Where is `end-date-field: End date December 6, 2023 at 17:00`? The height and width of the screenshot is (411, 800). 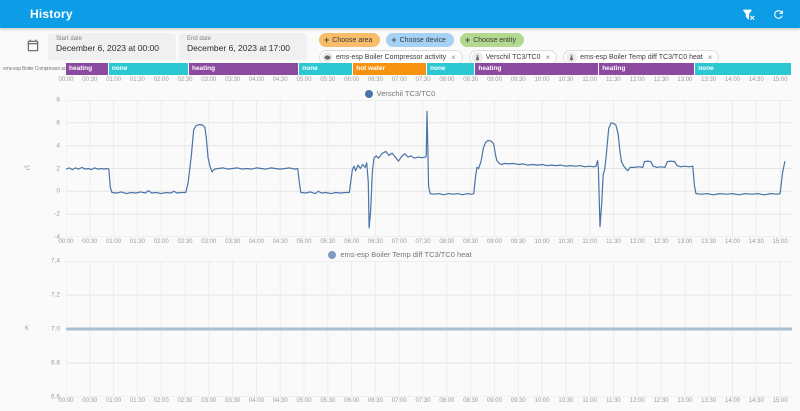
end-date-field: End date December 6, 2023 at 17:00 is located at coordinates (243, 46).